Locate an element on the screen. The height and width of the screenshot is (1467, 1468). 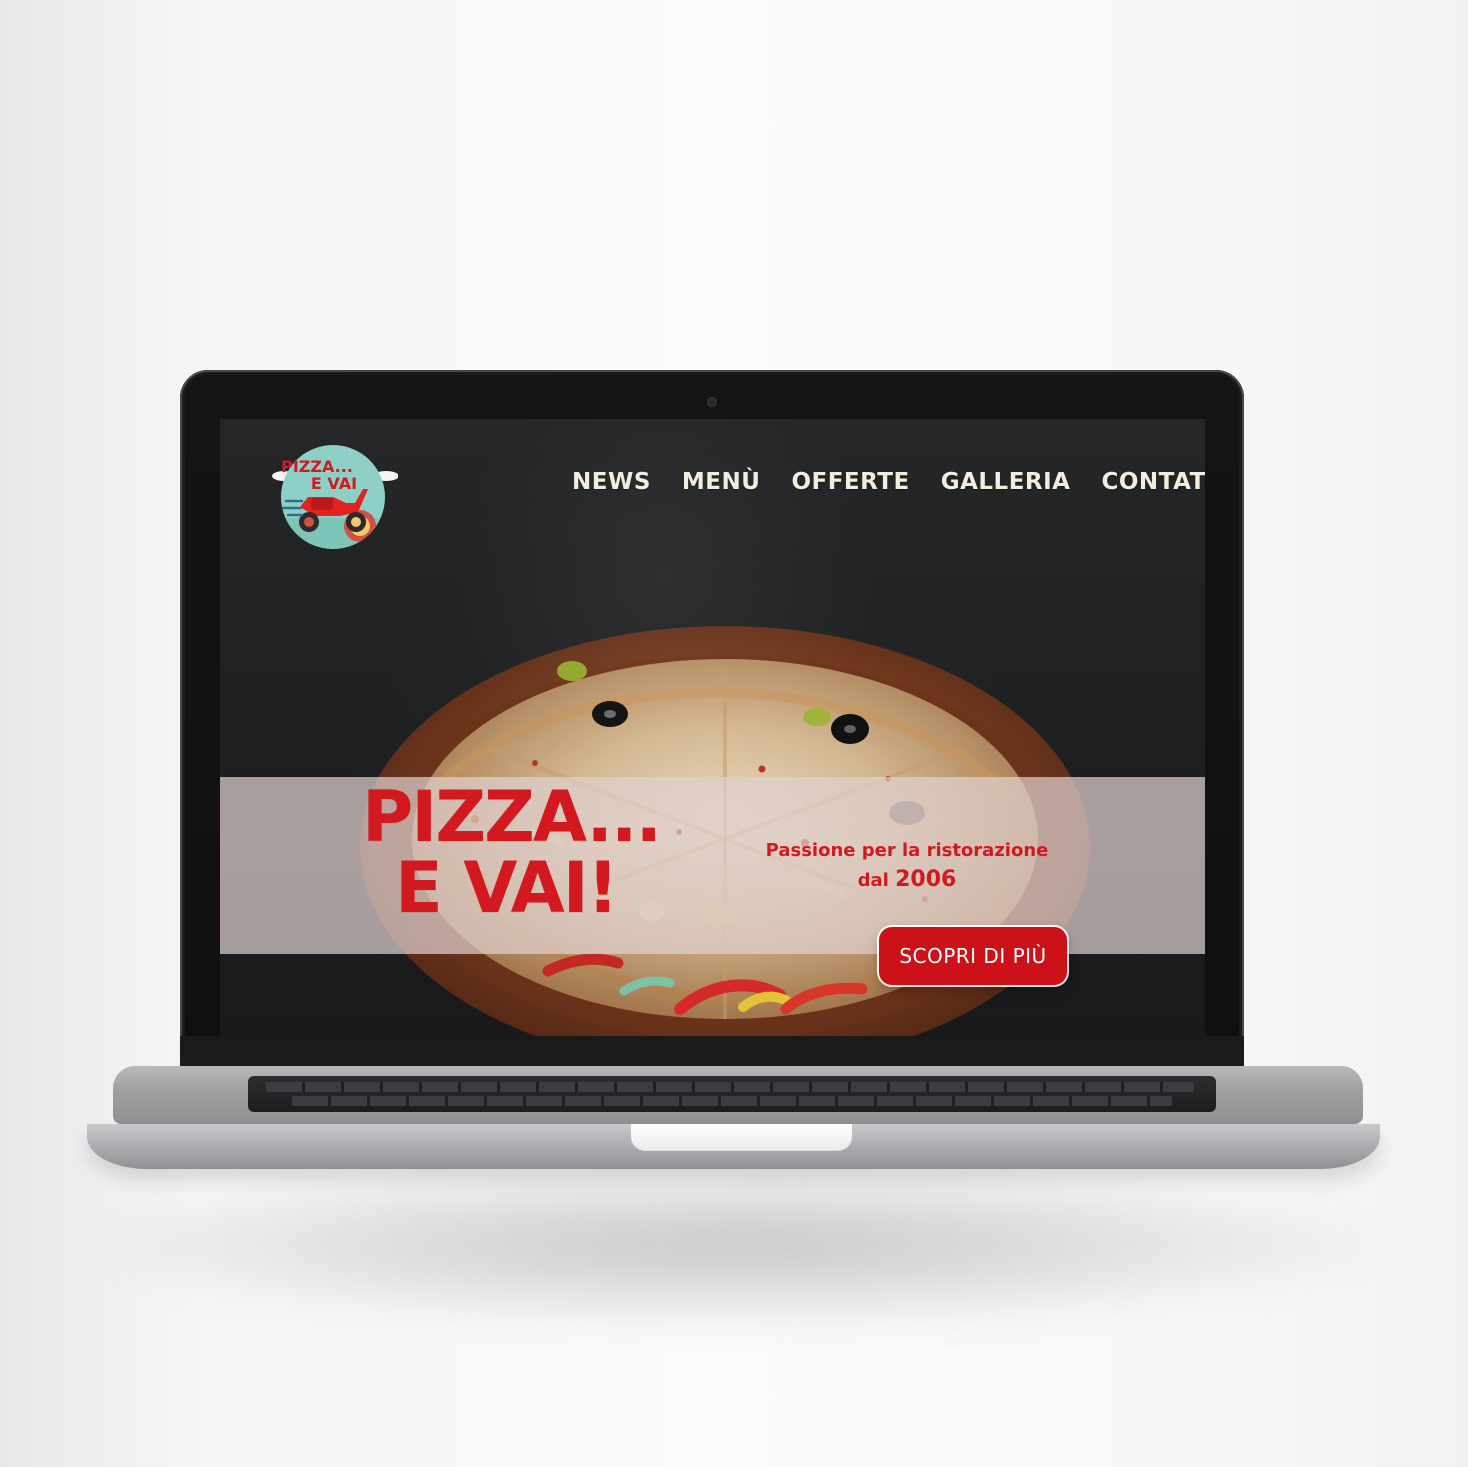
top-navigation: NEWS MENÙ OFFERTE GALLERIA CONTATTI is located at coordinates (888, 482).